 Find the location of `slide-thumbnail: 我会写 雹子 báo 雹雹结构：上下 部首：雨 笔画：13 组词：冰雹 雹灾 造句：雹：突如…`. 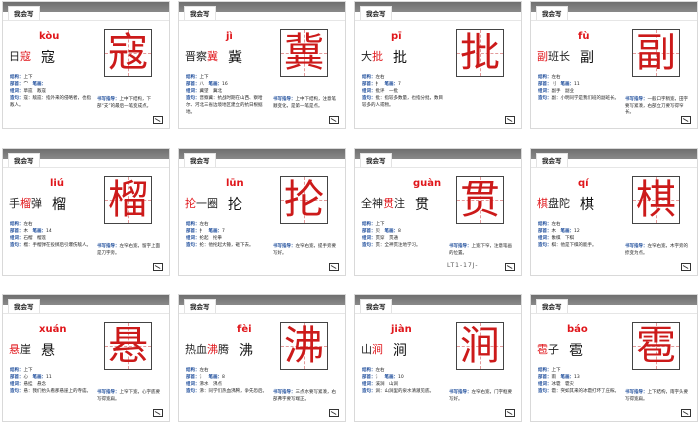

slide-thumbnail: 我会写 雹子 báo 雹雹结构：上下 部首：雨 笔画：13 组词：冰雹 雹灾 造句：雹：突如… is located at coordinates (614, 358).